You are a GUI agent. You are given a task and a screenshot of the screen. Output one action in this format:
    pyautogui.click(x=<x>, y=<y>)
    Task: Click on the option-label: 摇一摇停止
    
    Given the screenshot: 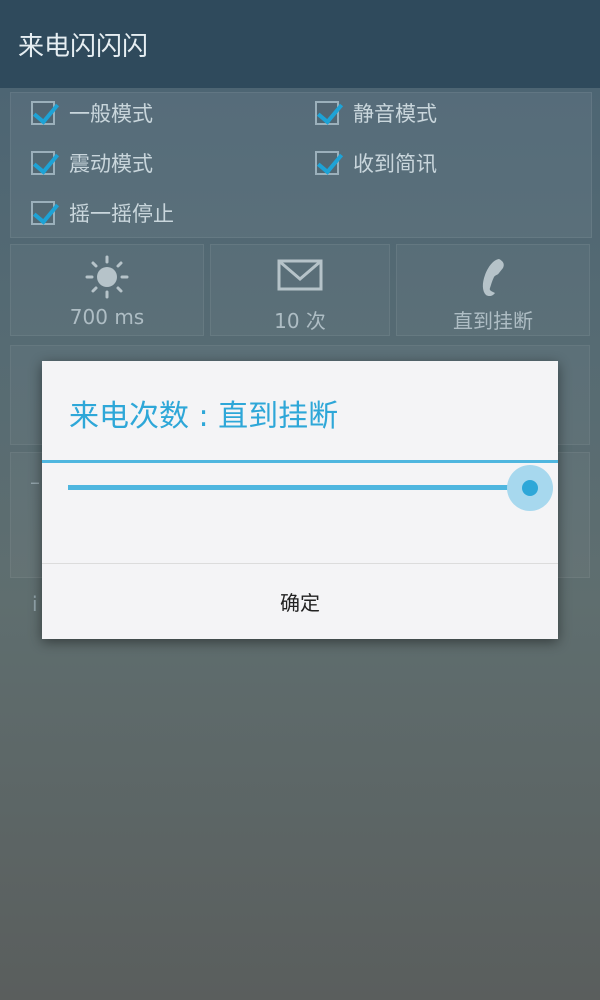 What is the action you would take?
    pyautogui.click(x=121, y=214)
    